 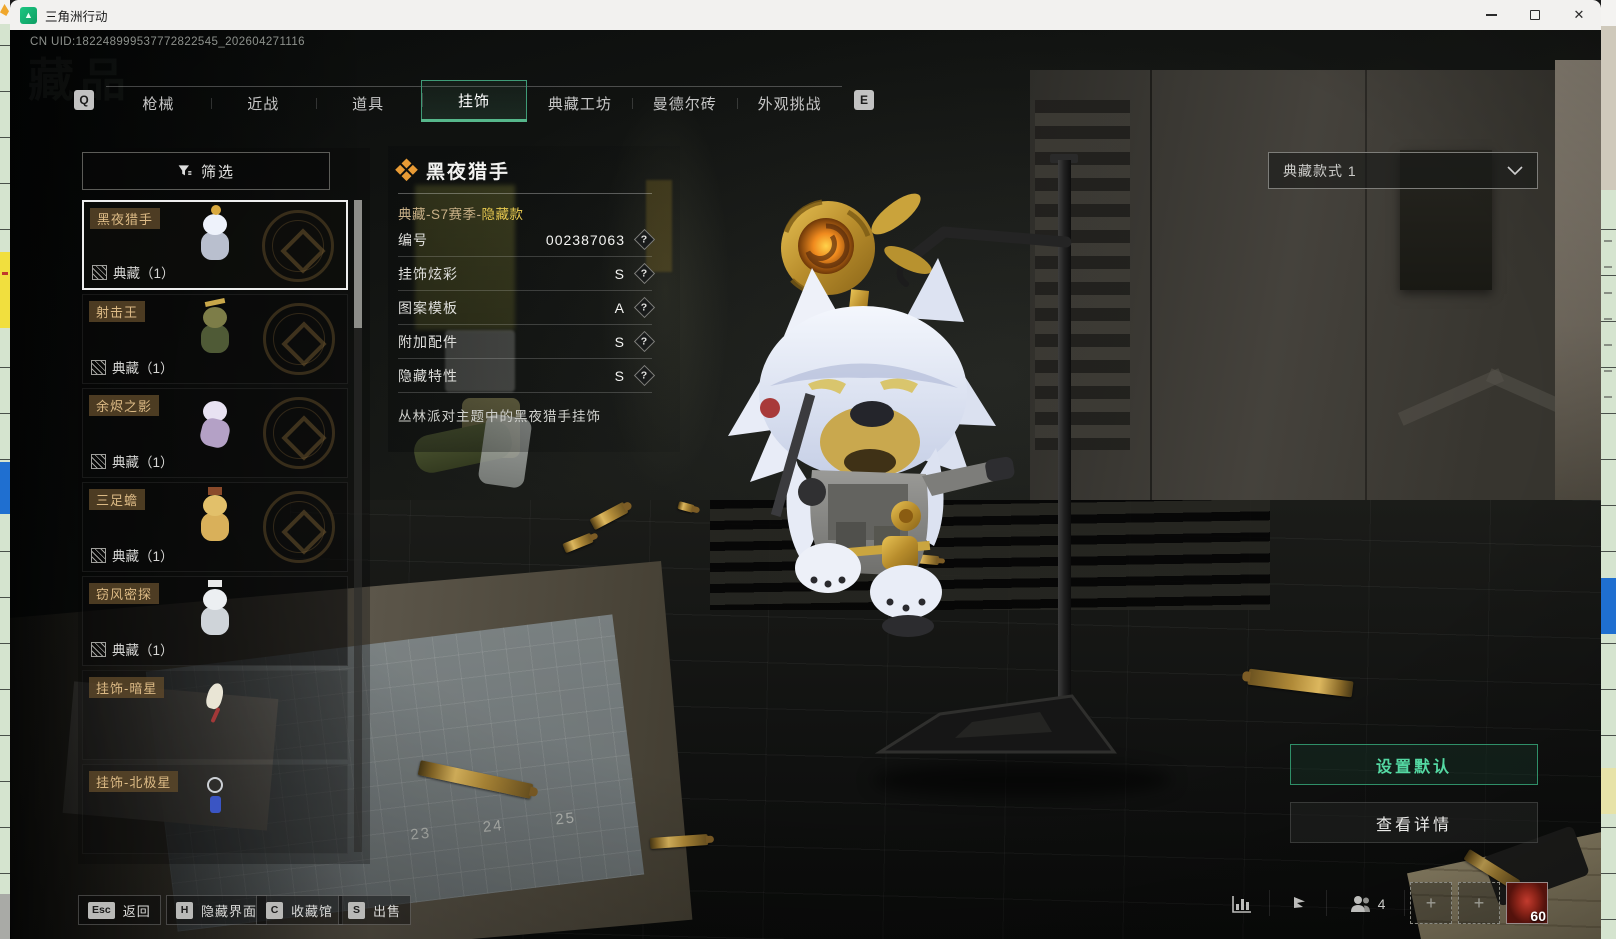 I want to click on hotkey-label: 出售, so click(x=387, y=911).